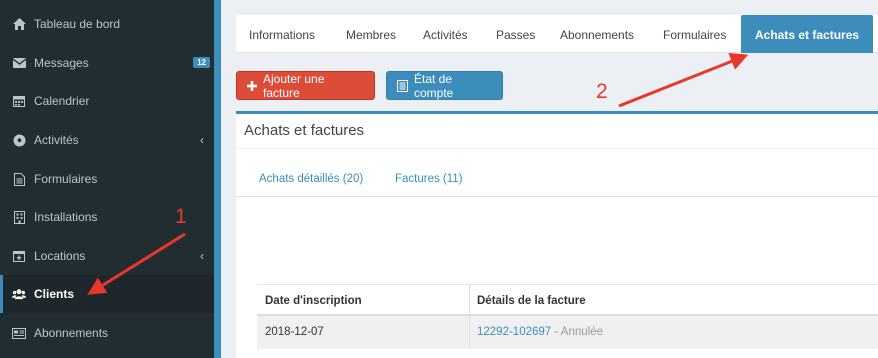 The image size is (878, 358). Describe the element at coordinates (66, 217) in the screenshot. I see `sidebar-item-label: Installations` at that location.